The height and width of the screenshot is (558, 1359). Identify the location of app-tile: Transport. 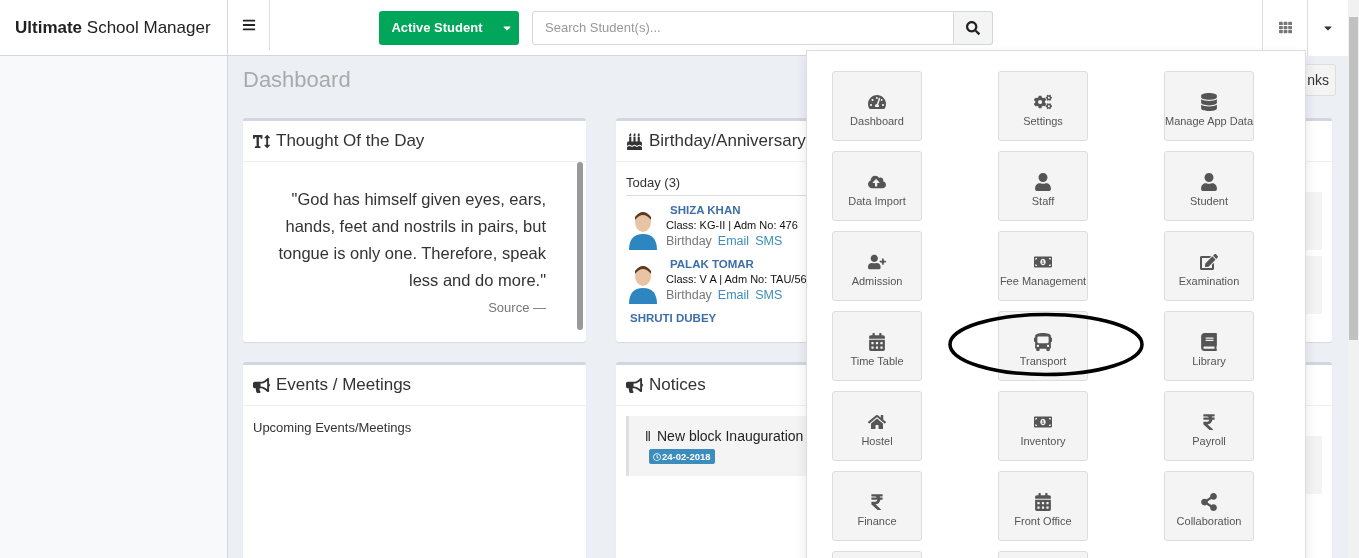
(1043, 346).